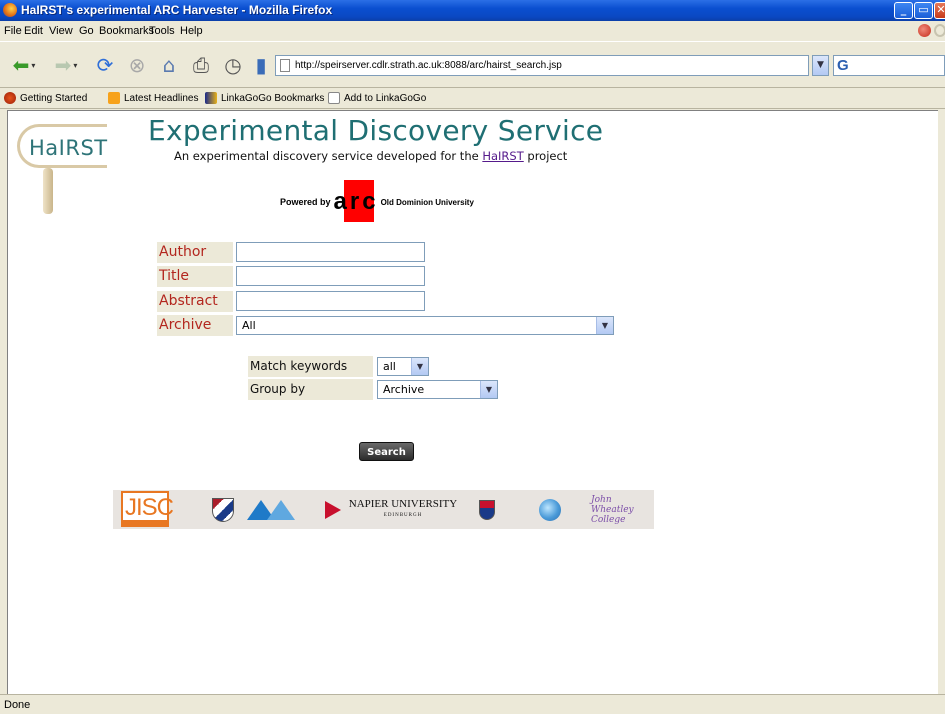  I want to click on address-dropdown-button: ▼, so click(820, 65).